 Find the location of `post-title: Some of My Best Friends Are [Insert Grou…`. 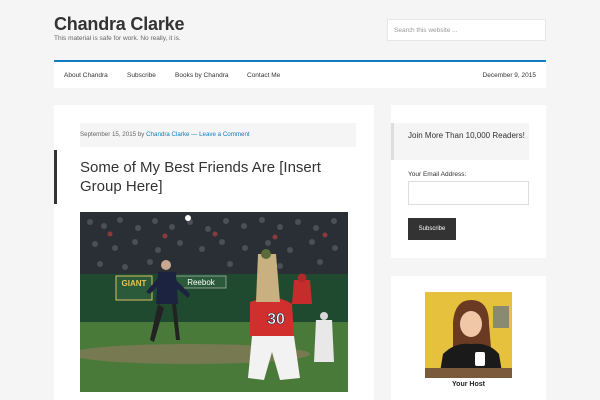

post-title: Some of My Best Friends Are [Insert Grou… is located at coordinates (220, 177).